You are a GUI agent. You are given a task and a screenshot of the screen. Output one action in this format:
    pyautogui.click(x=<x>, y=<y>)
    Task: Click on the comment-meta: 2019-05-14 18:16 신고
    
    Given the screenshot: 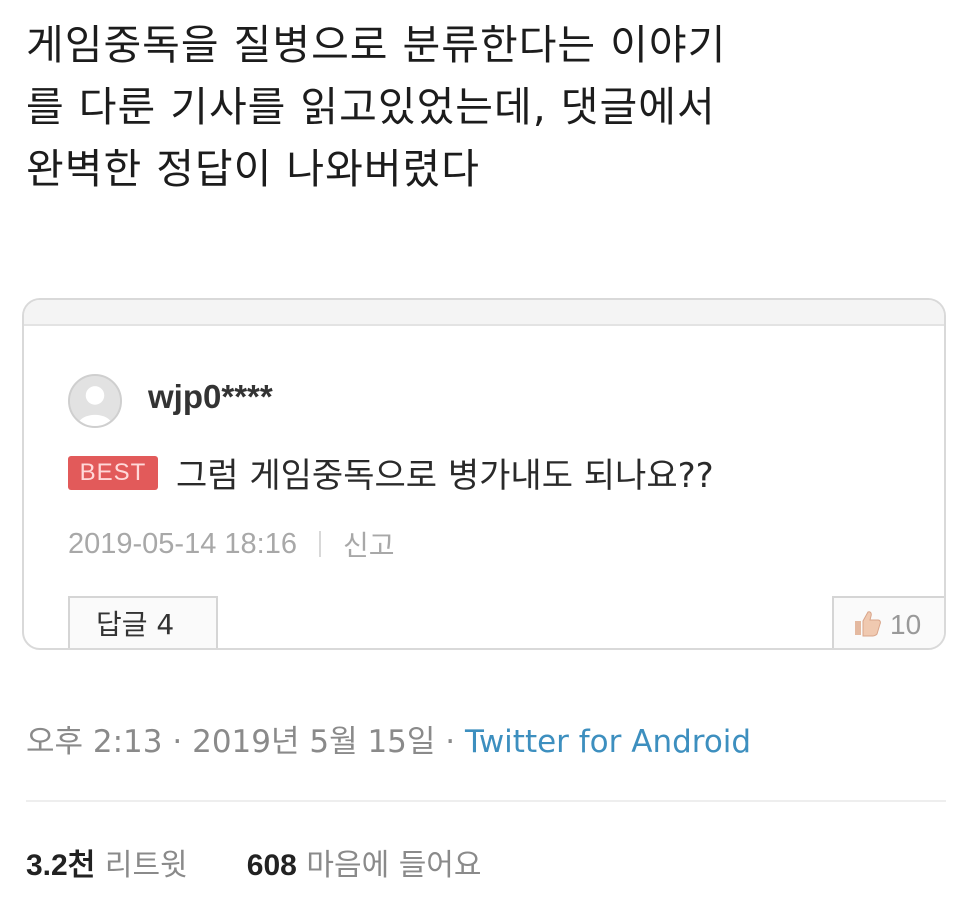 What is the action you would take?
    pyautogui.click(x=231, y=544)
    